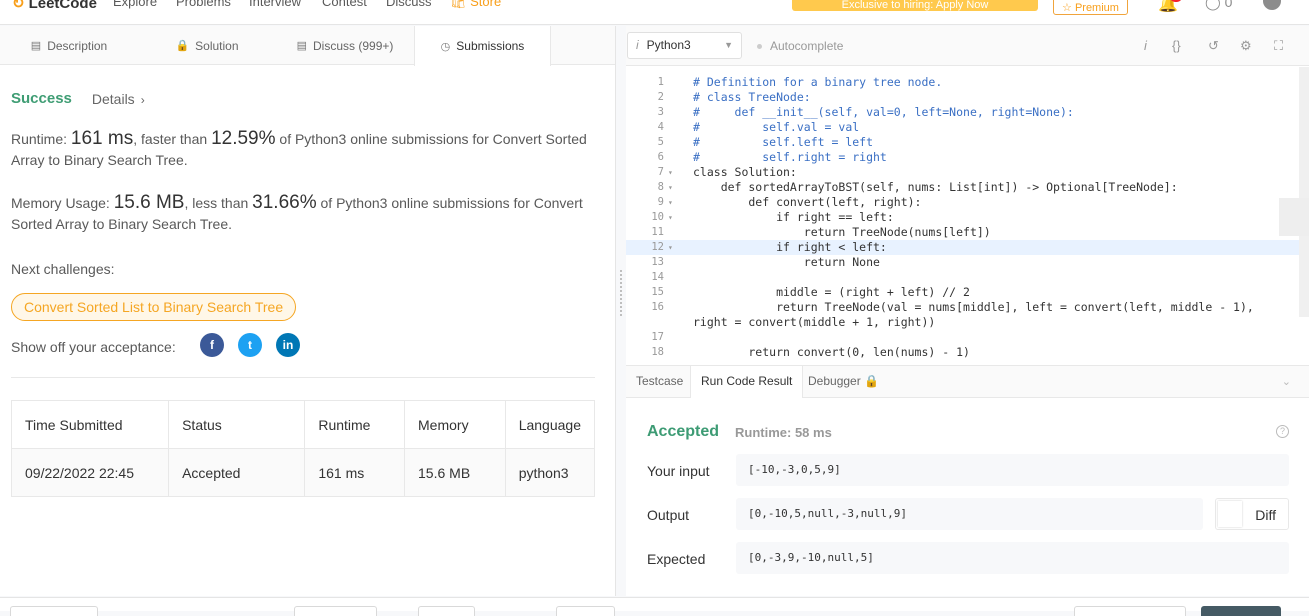 The width and height of the screenshot is (1309, 616). Describe the element at coordinates (302, 46) in the screenshot. I see `discuss-icon: ▤` at that location.